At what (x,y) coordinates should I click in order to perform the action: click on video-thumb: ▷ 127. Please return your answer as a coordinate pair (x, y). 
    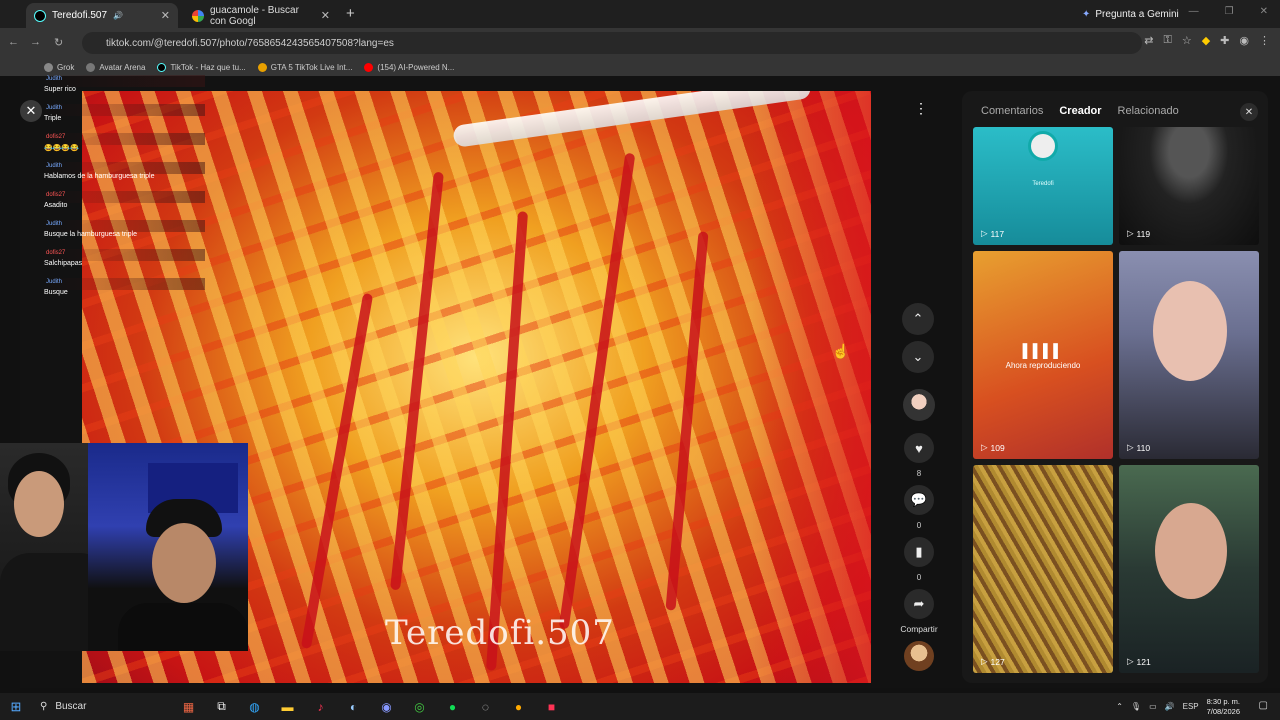
    Looking at the image, I should click on (1043, 569).